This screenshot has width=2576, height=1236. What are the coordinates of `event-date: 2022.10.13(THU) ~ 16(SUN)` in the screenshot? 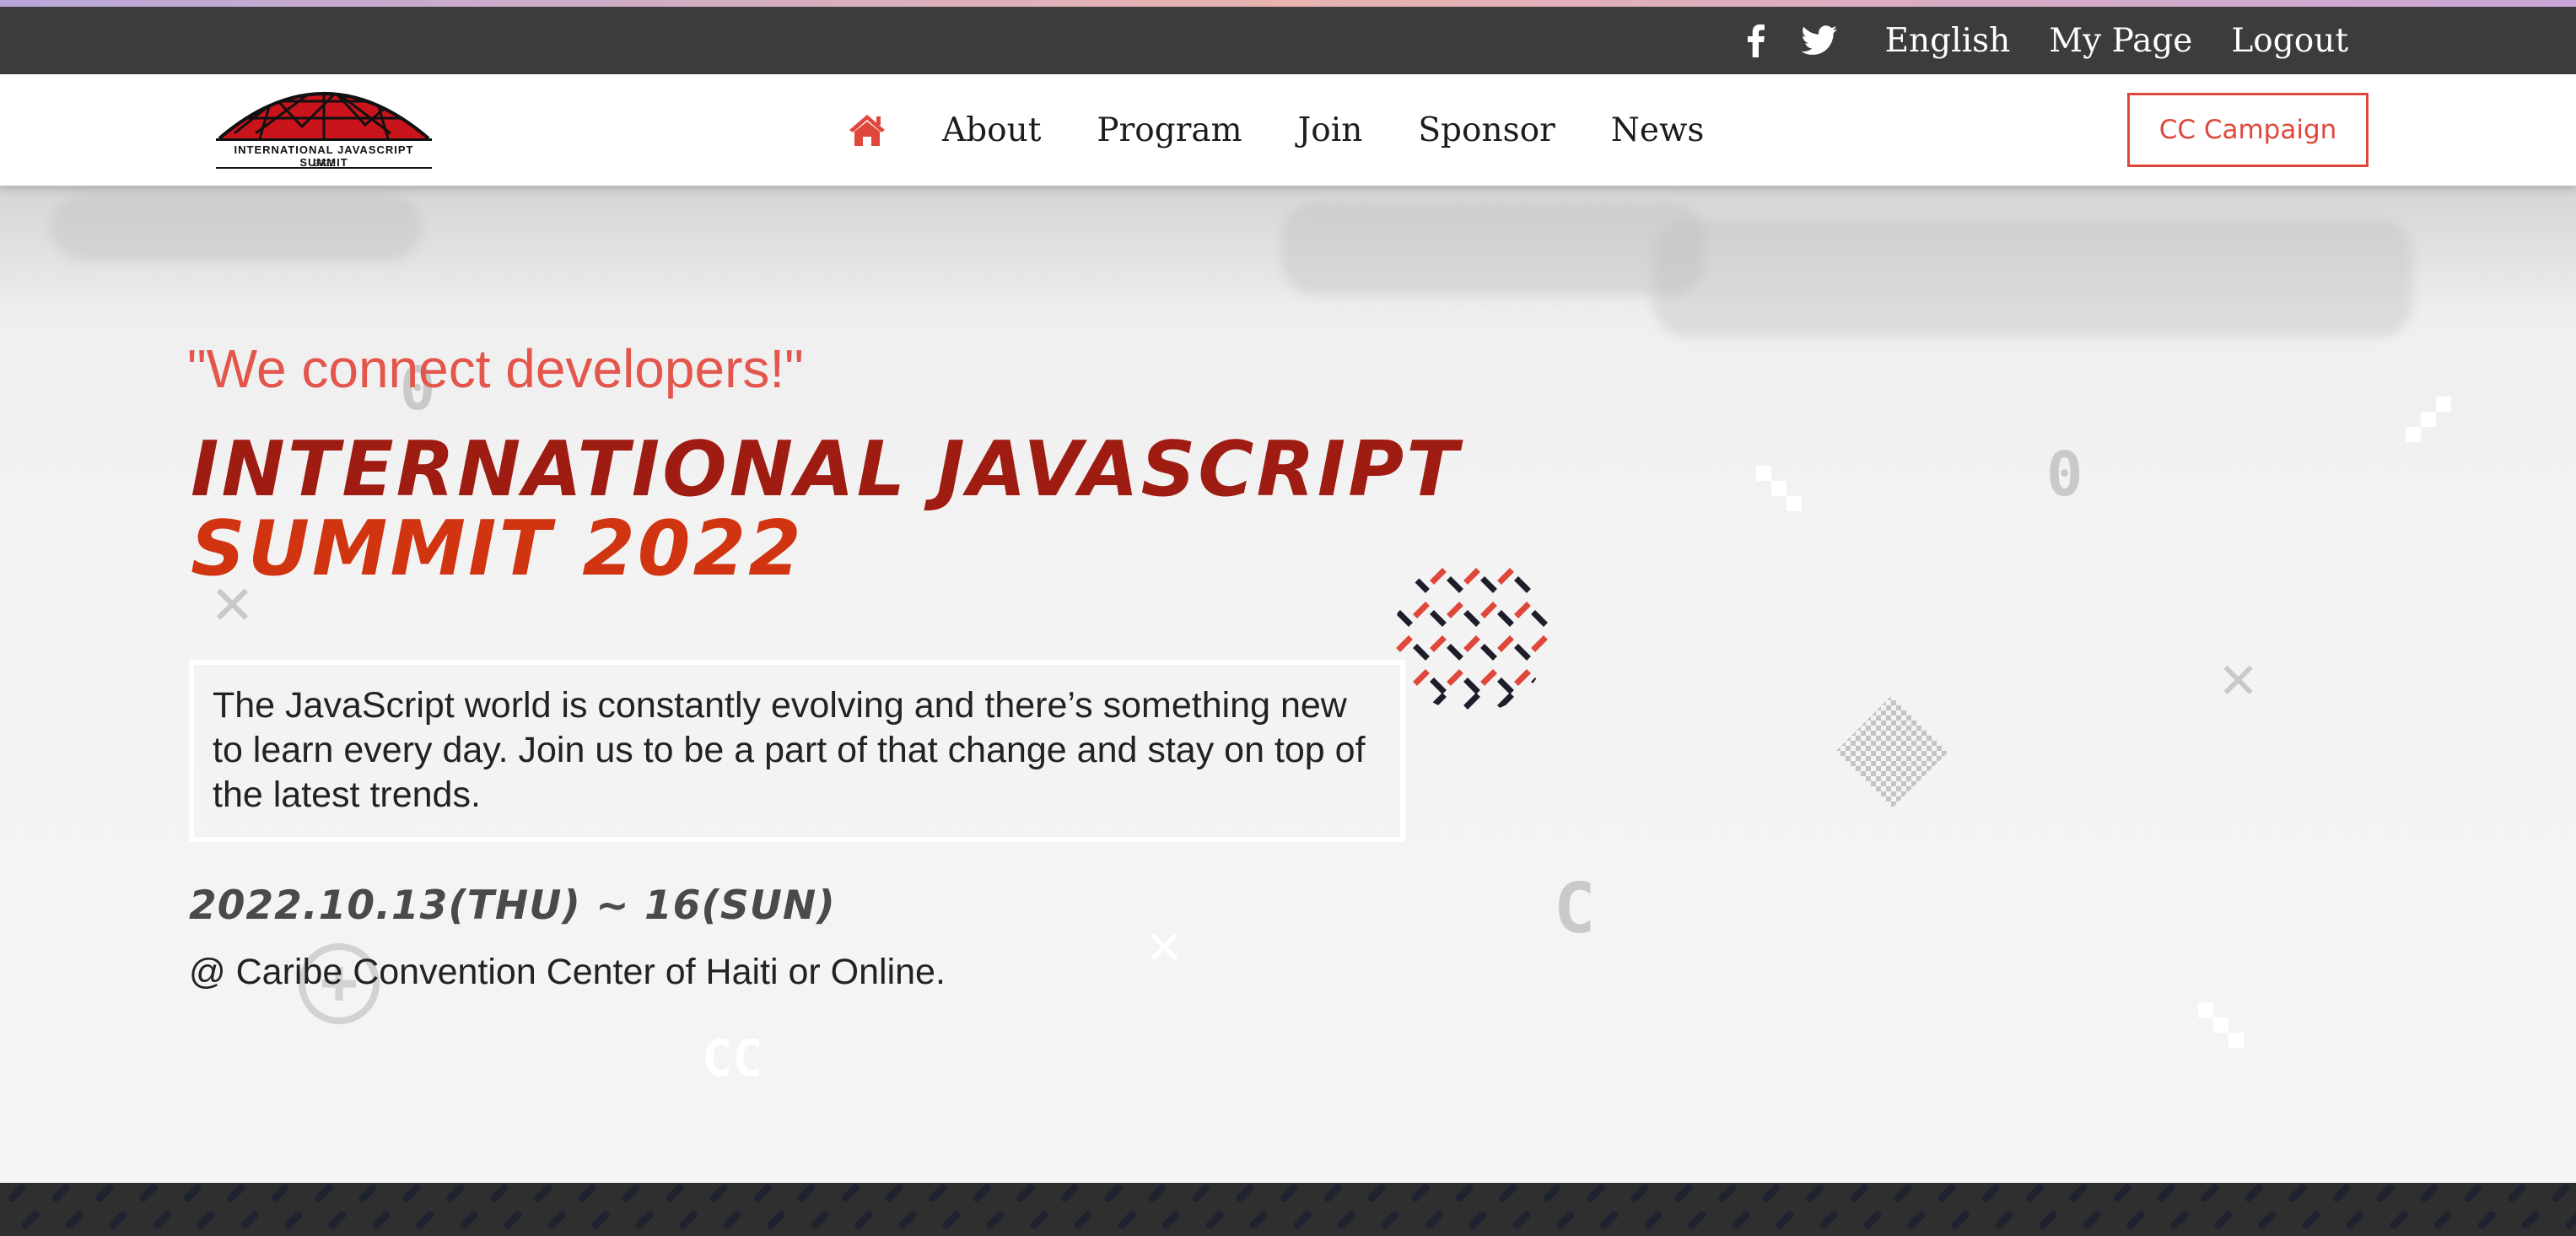 It's located at (512, 906).